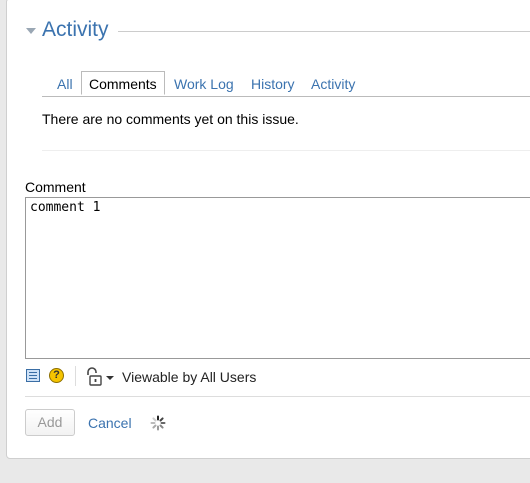  What do you see at coordinates (189, 377) in the screenshot?
I see `visibility-selector: Viewable by All Users` at bounding box center [189, 377].